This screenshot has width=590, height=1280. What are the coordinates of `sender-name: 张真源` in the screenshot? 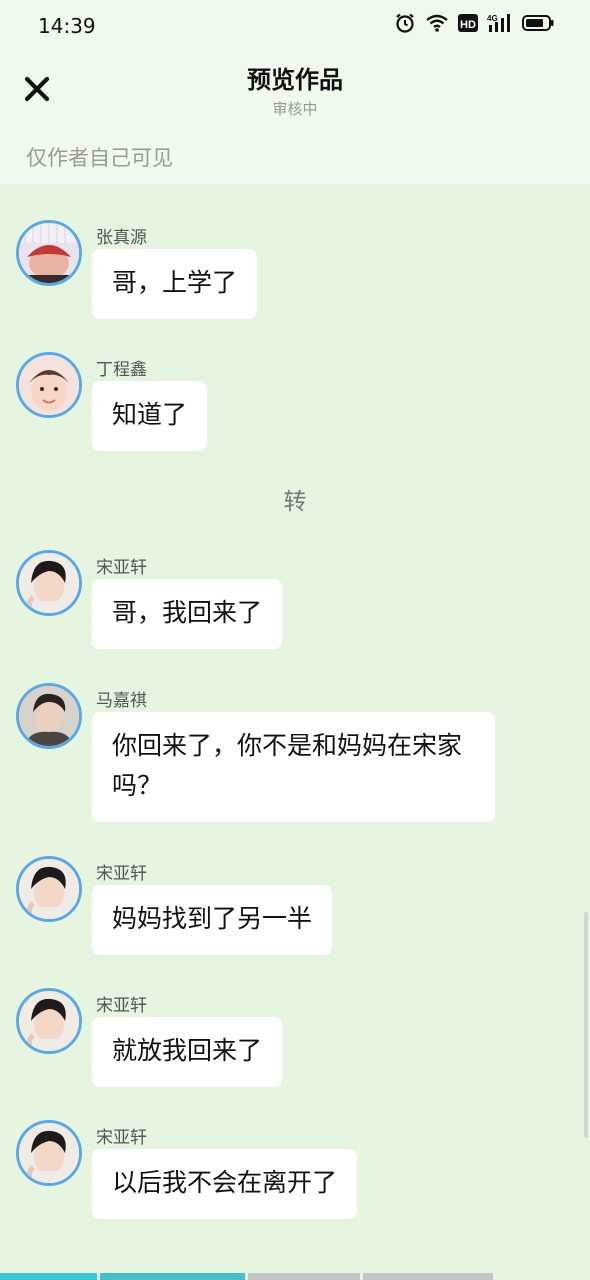 It's located at (121, 238).